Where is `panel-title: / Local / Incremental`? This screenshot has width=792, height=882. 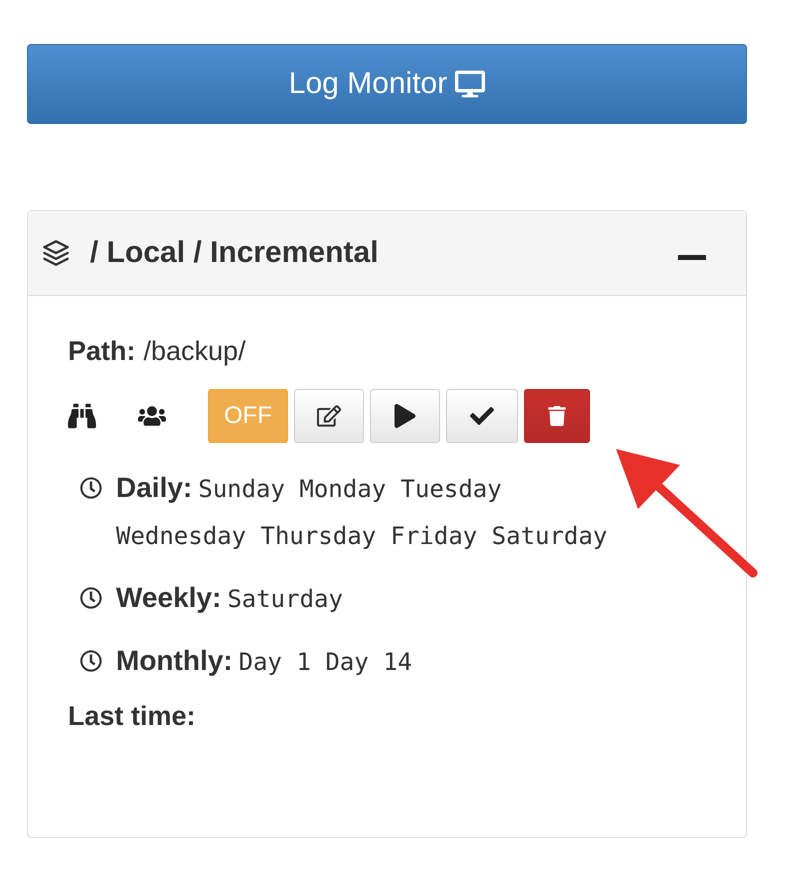 panel-title: / Local / Incremental is located at coordinates (235, 253).